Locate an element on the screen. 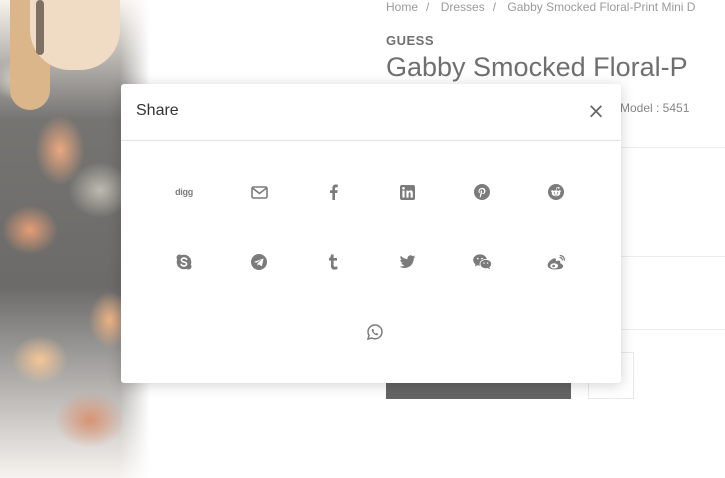 This screenshot has width=725, height=478. skype-icon is located at coordinates (184, 262).